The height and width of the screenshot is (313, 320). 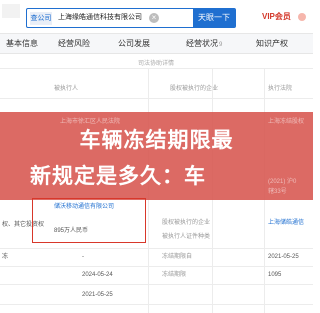 What do you see at coordinates (186, 237) in the screenshot?
I see `field-label: 被执行人证件种类` at bounding box center [186, 237].